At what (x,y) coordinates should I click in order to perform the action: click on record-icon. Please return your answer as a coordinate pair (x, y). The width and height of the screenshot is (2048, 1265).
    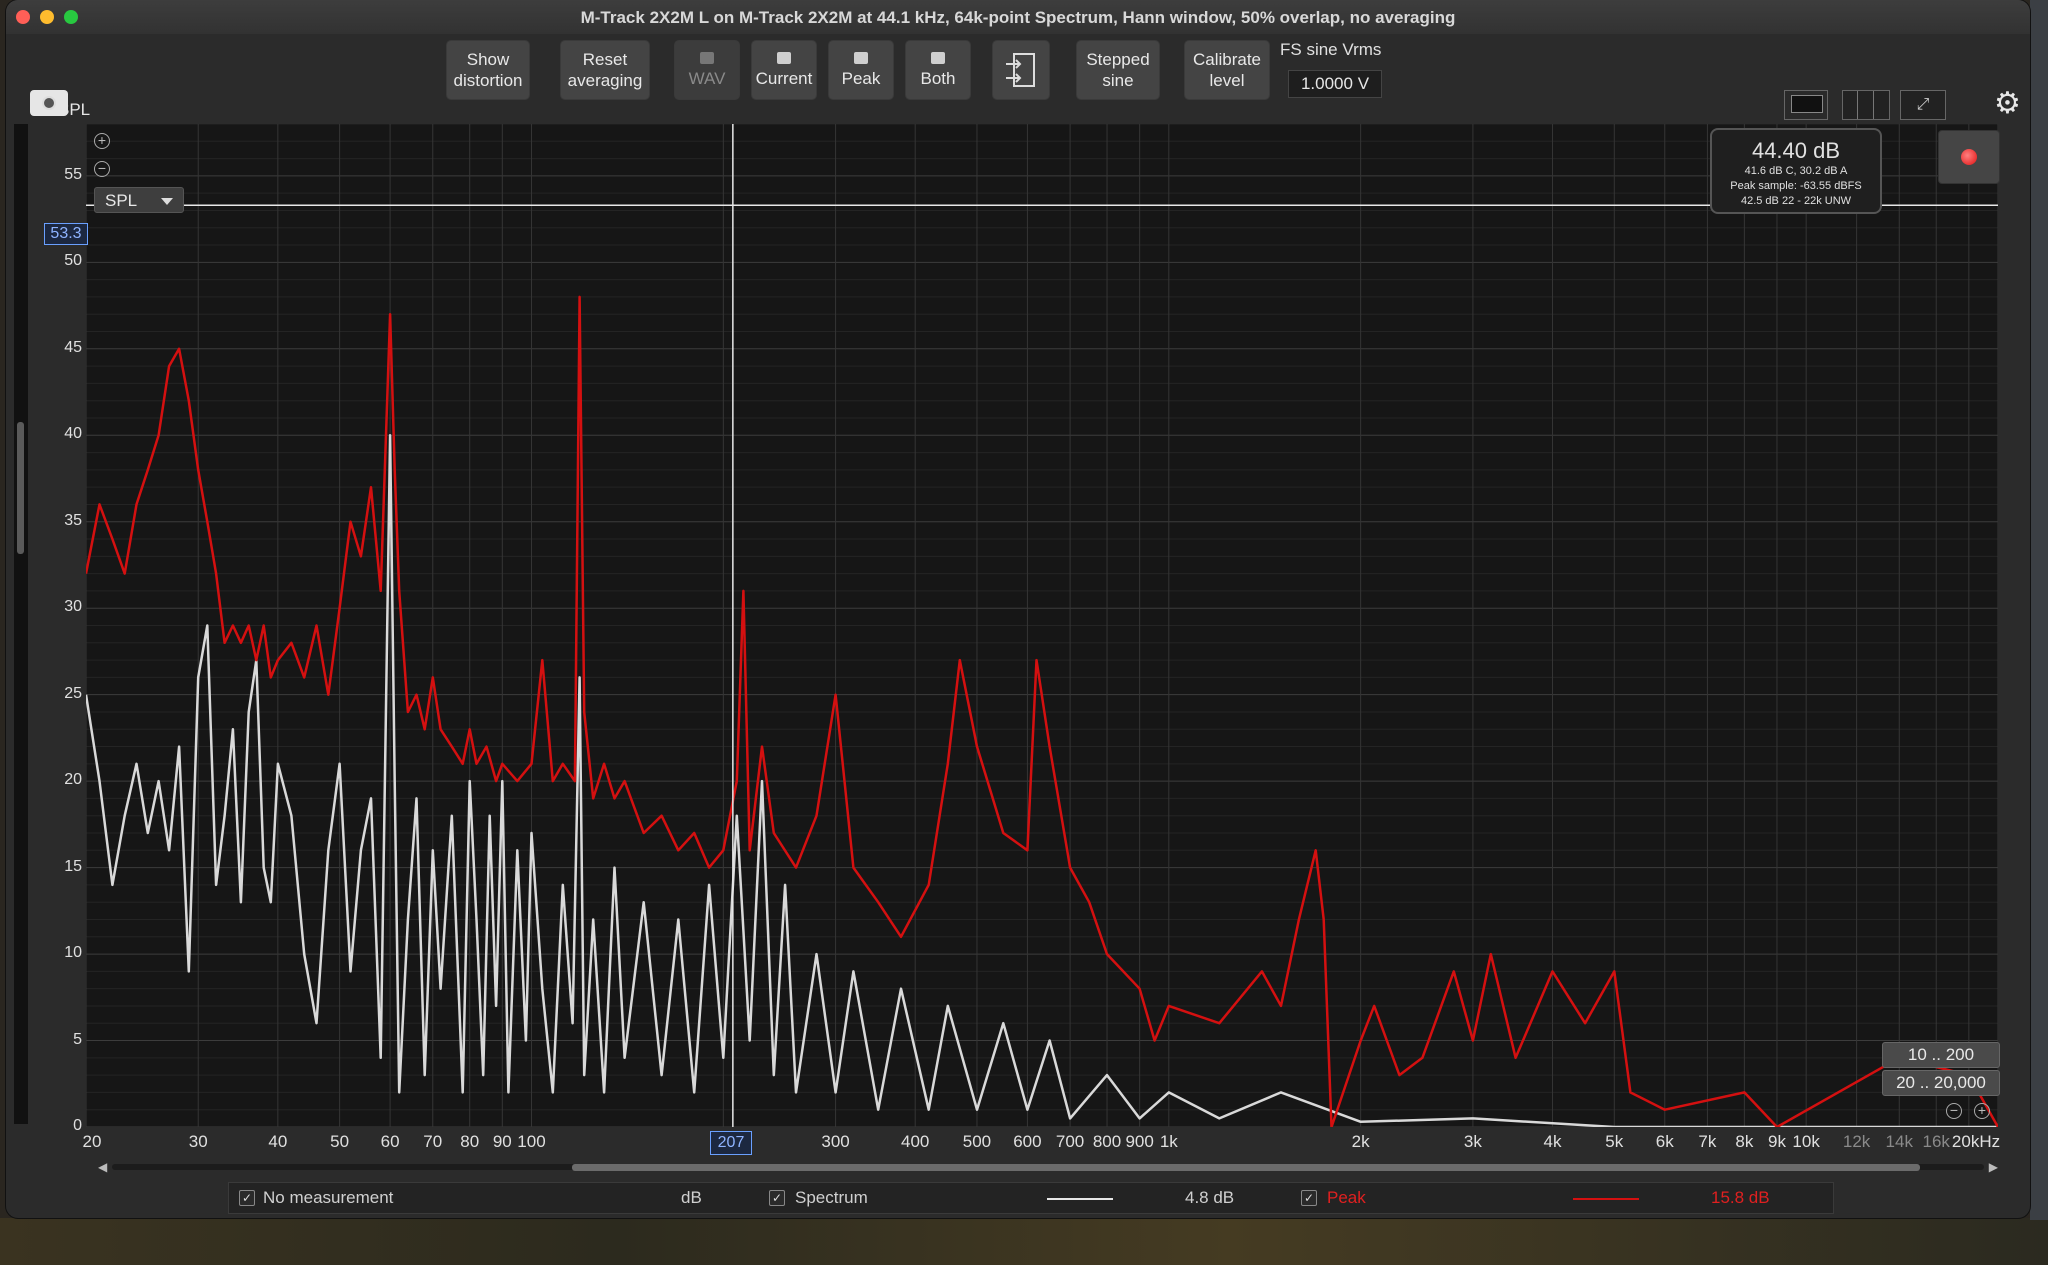
    Looking at the image, I should click on (1969, 157).